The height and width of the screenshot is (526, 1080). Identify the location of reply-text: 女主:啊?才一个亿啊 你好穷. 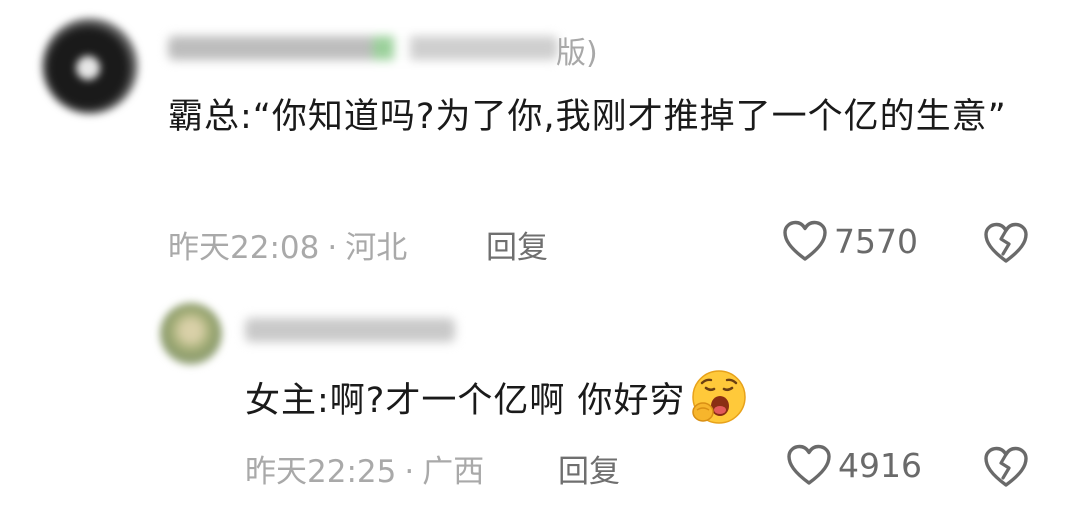
(625, 400).